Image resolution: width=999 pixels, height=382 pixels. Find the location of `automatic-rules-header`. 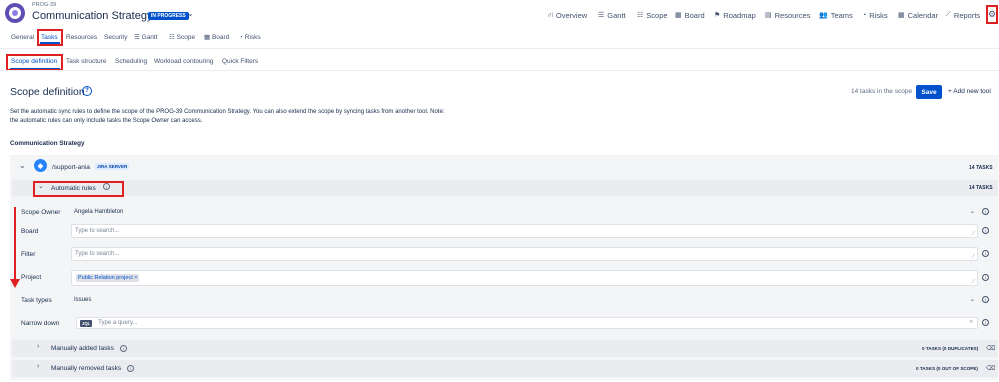

automatic-rules-header is located at coordinates (505, 188).